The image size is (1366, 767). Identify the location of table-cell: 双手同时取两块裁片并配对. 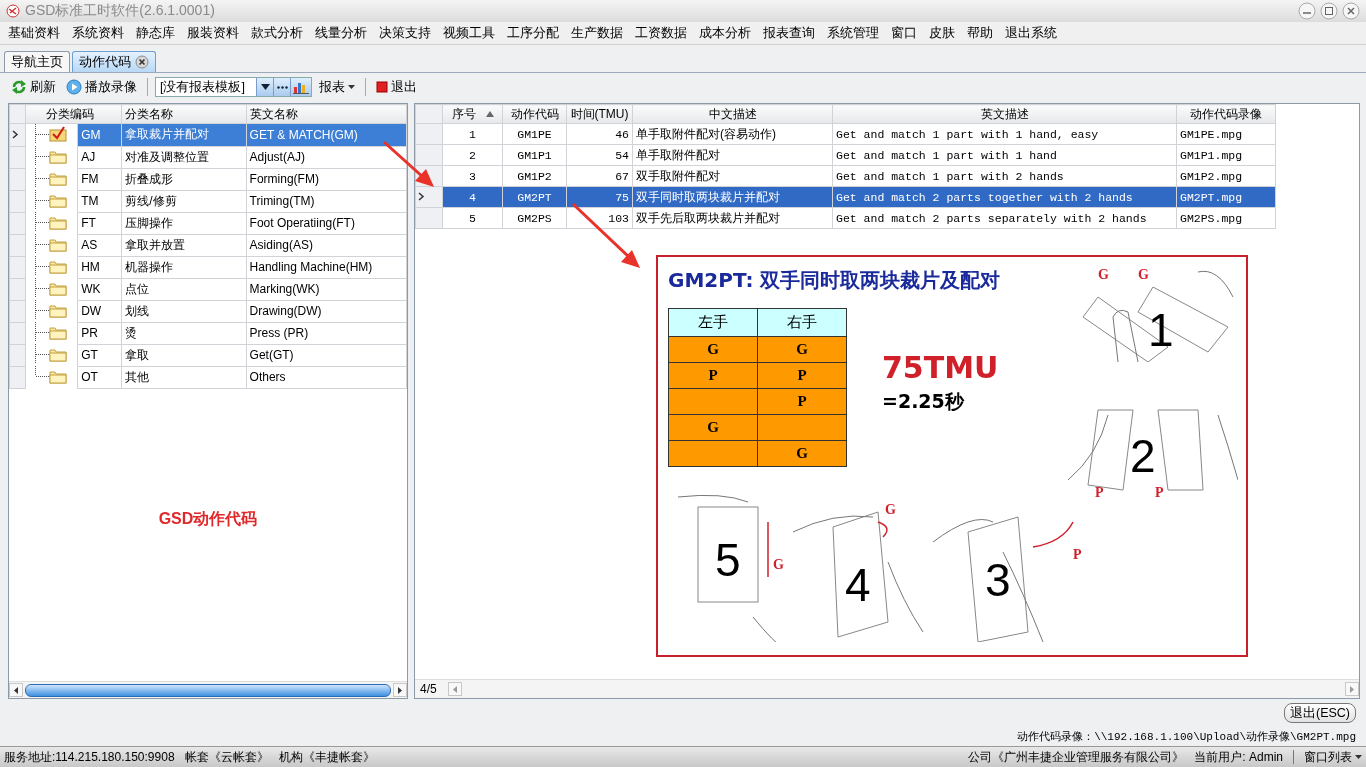
(732, 197).